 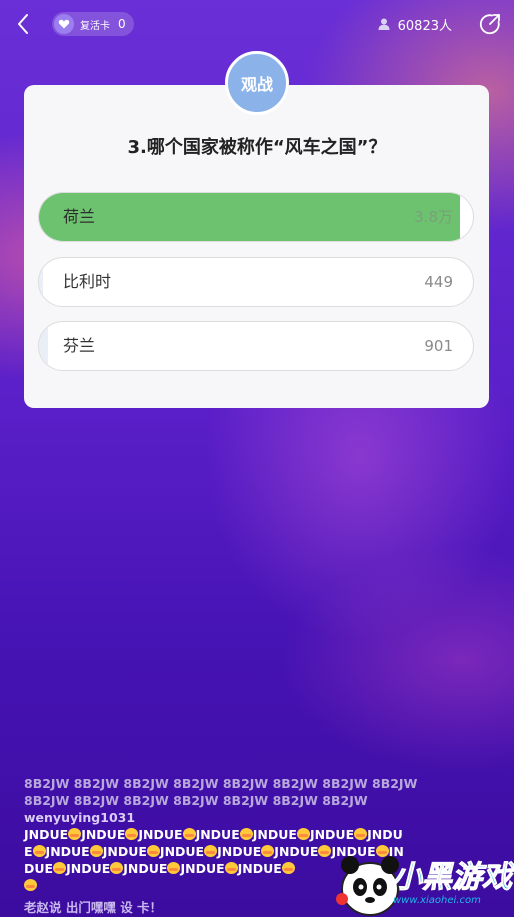 What do you see at coordinates (257, 25) in the screenshot?
I see `top-bar: 复活卡 0 60823人` at bounding box center [257, 25].